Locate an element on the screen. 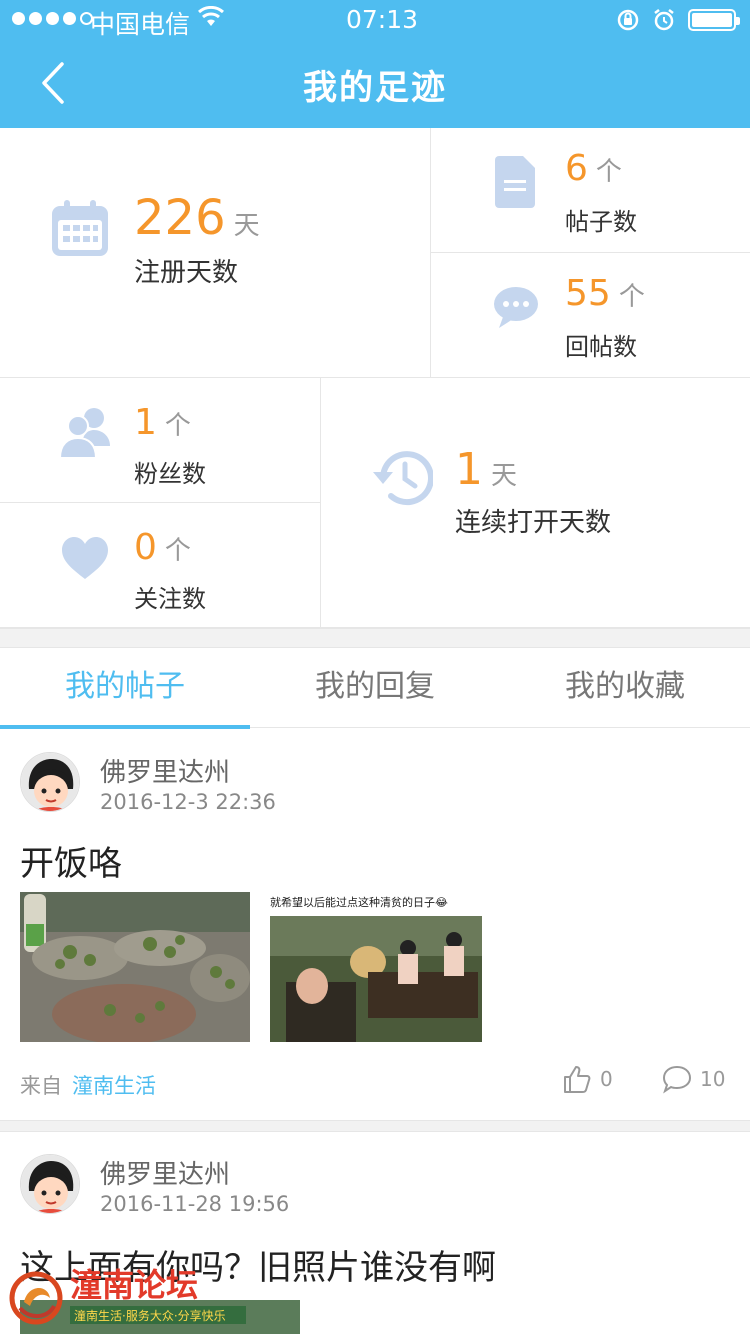  register-days-label: 注册天数 is located at coordinates (186, 273).